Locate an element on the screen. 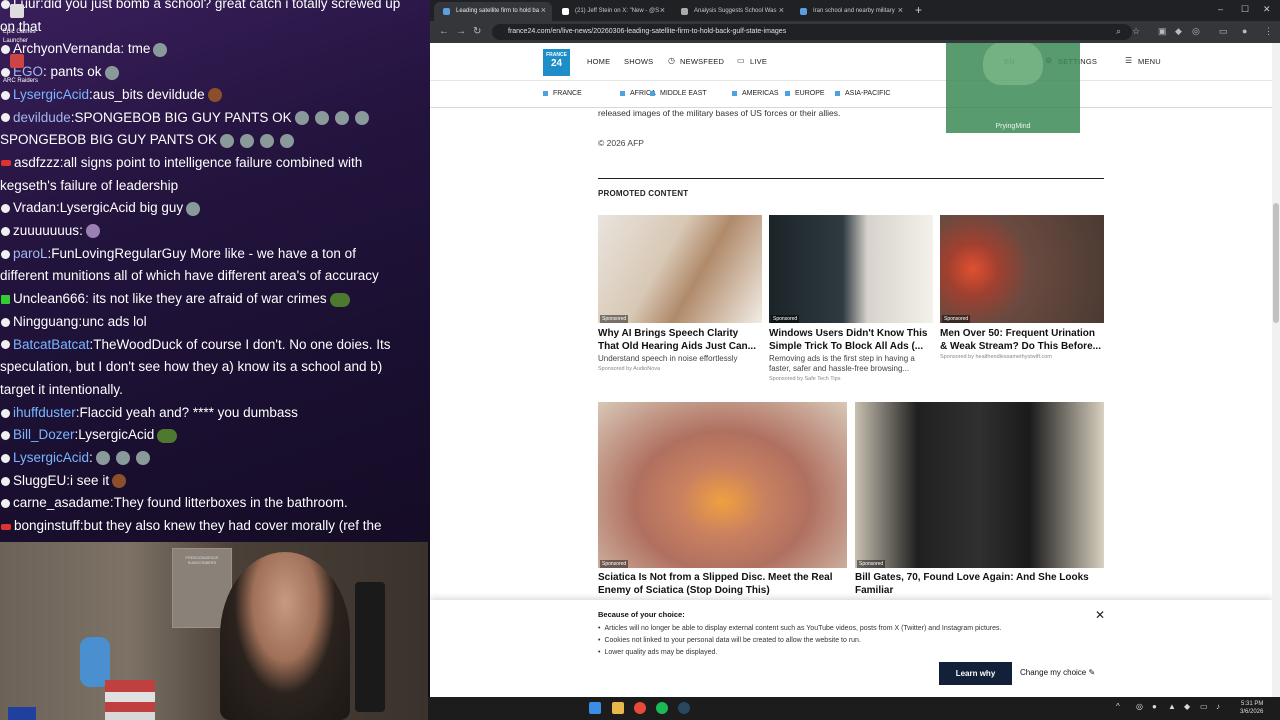  chat-username: Bill_Dozer is located at coordinates (44, 434).